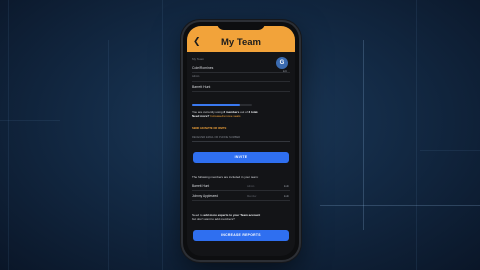 The image size is (480, 270). I want to click on phone-notch, so click(241, 26).